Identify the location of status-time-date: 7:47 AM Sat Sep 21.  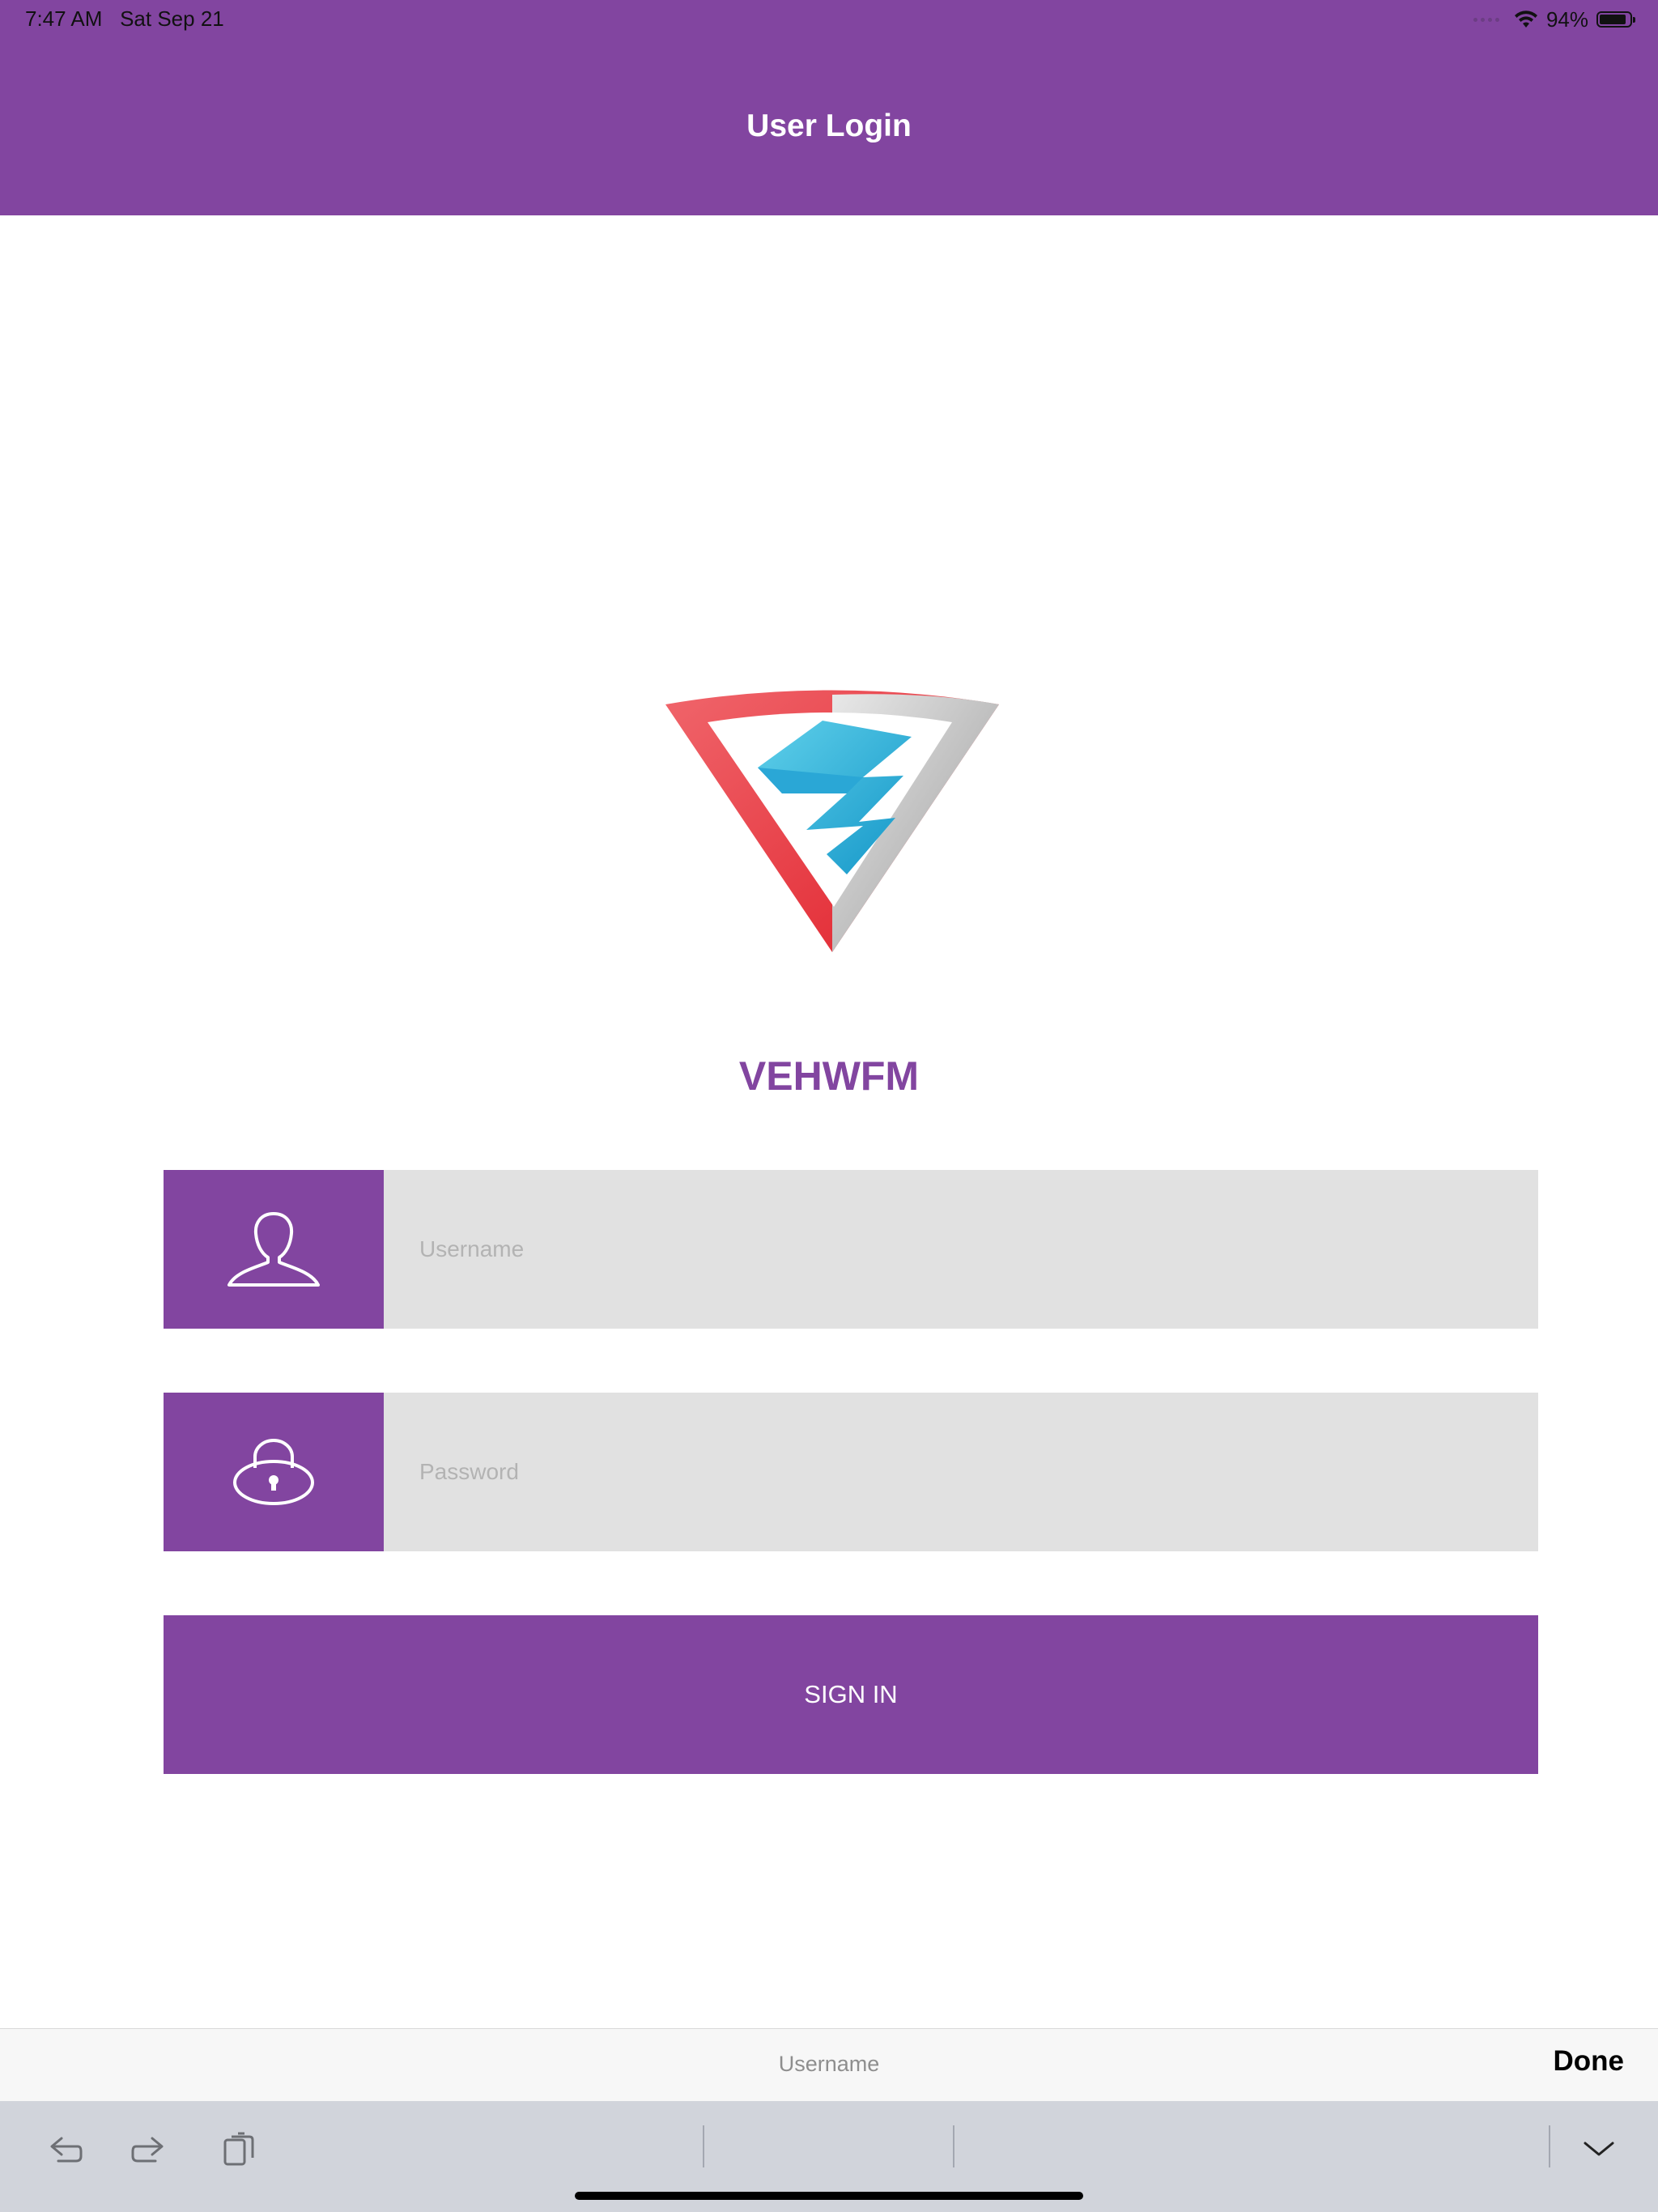
(124, 19).